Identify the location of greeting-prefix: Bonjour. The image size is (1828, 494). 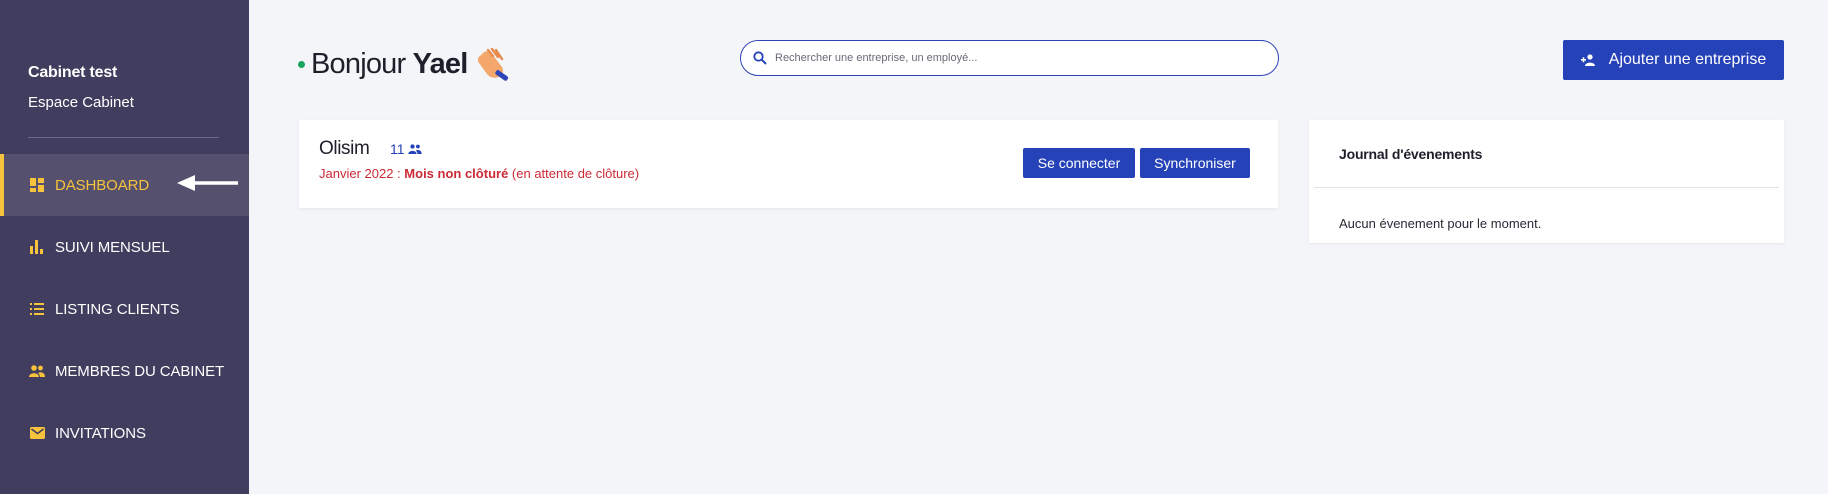
(358, 63).